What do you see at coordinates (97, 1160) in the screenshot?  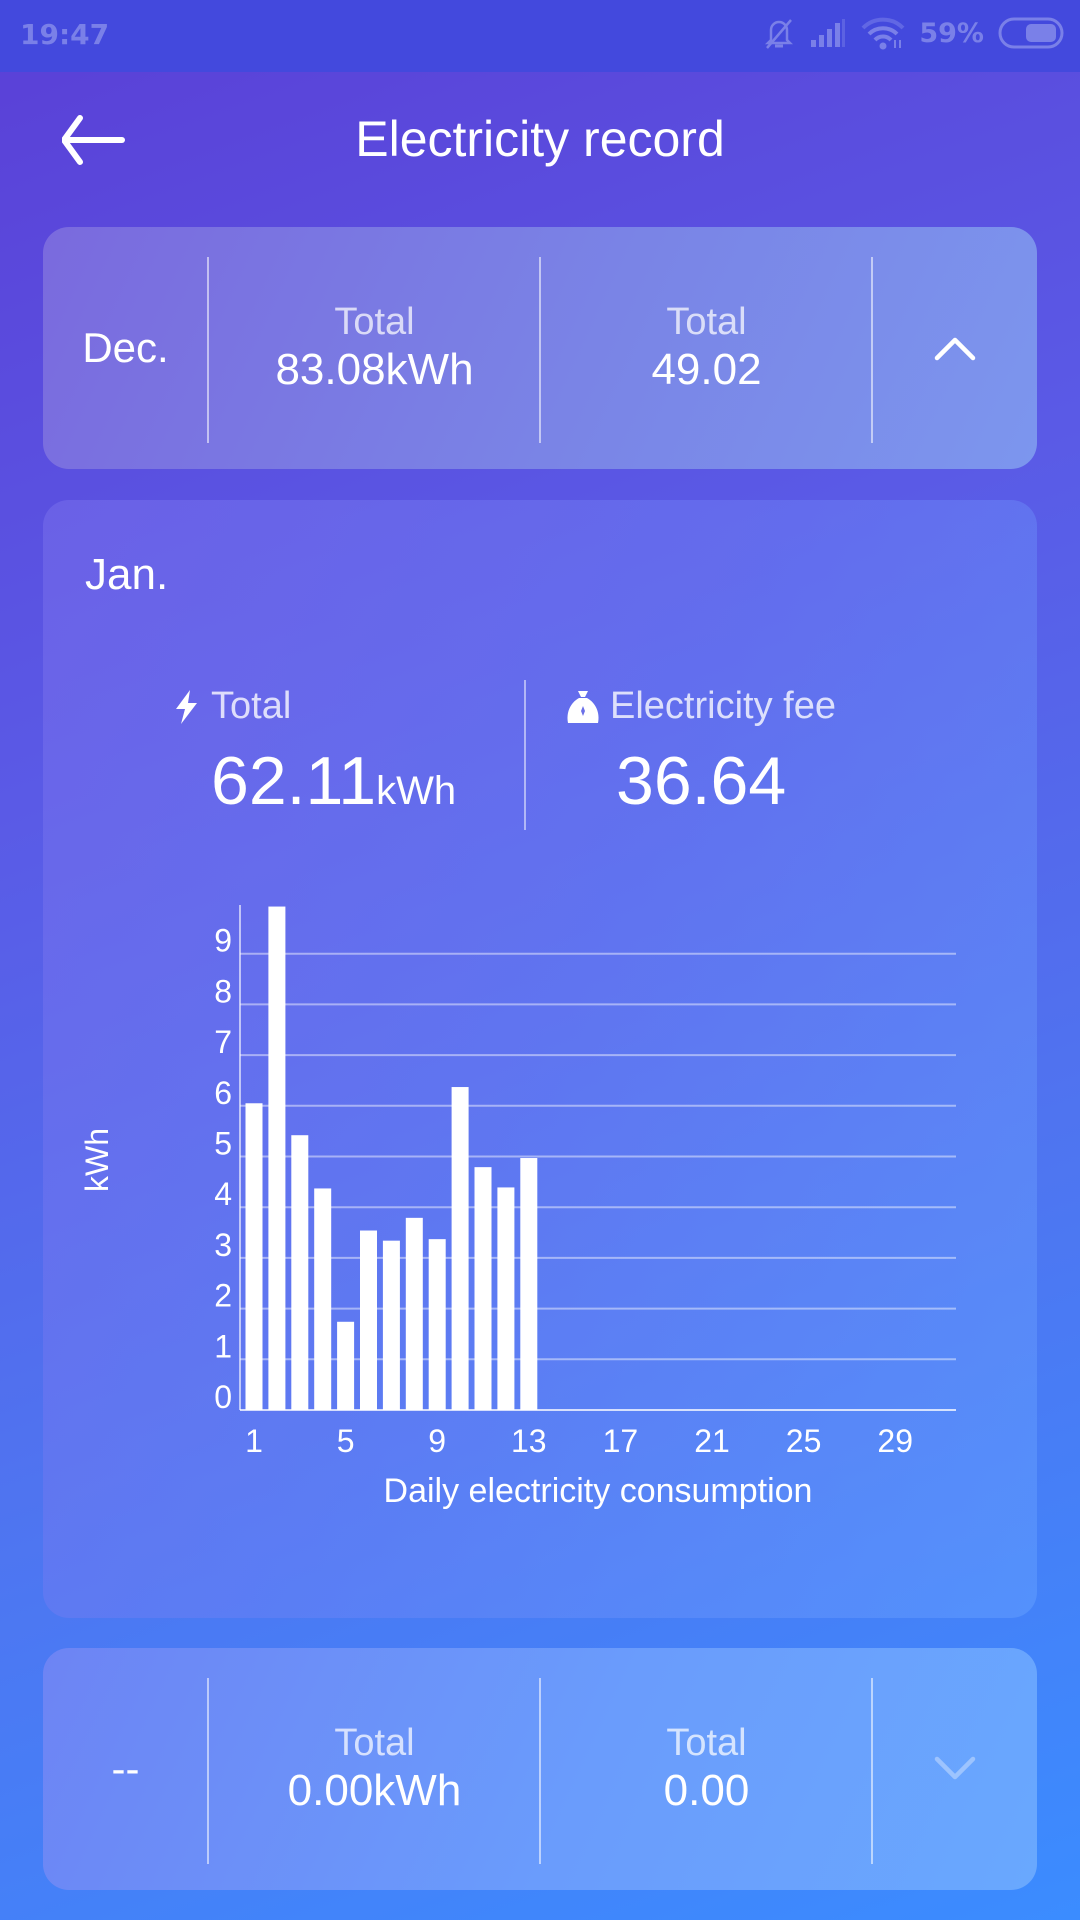 I see `y-axis-label: kWh` at bounding box center [97, 1160].